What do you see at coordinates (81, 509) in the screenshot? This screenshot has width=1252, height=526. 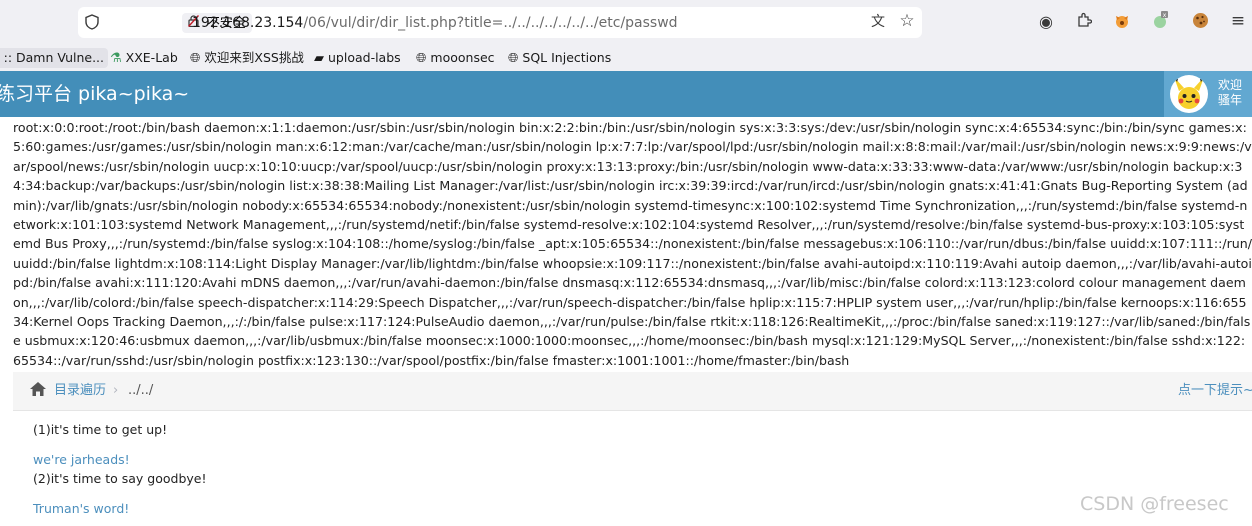 I see `truman-link: Truman's word!` at bounding box center [81, 509].